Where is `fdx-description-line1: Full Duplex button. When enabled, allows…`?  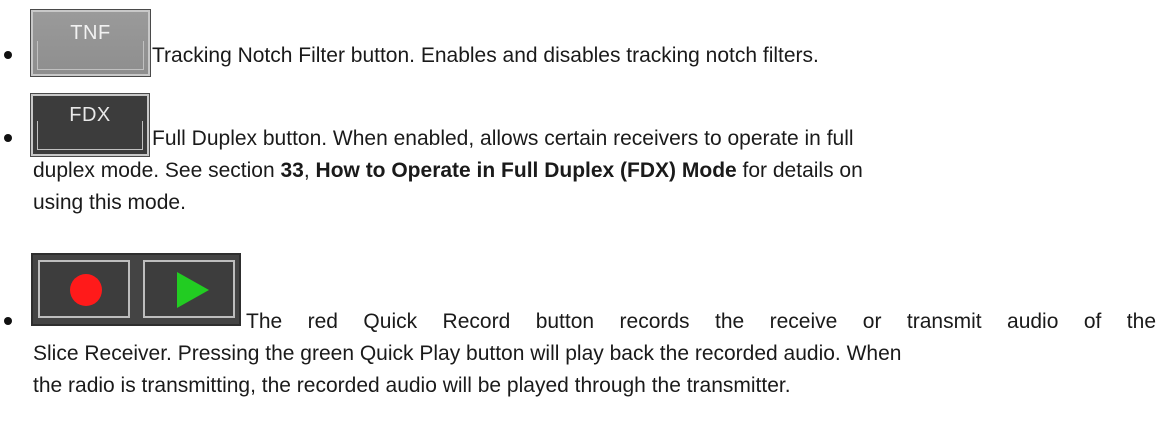
fdx-description-line1: Full Duplex button. When enabled, allows… is located at coordinates (503, 138).